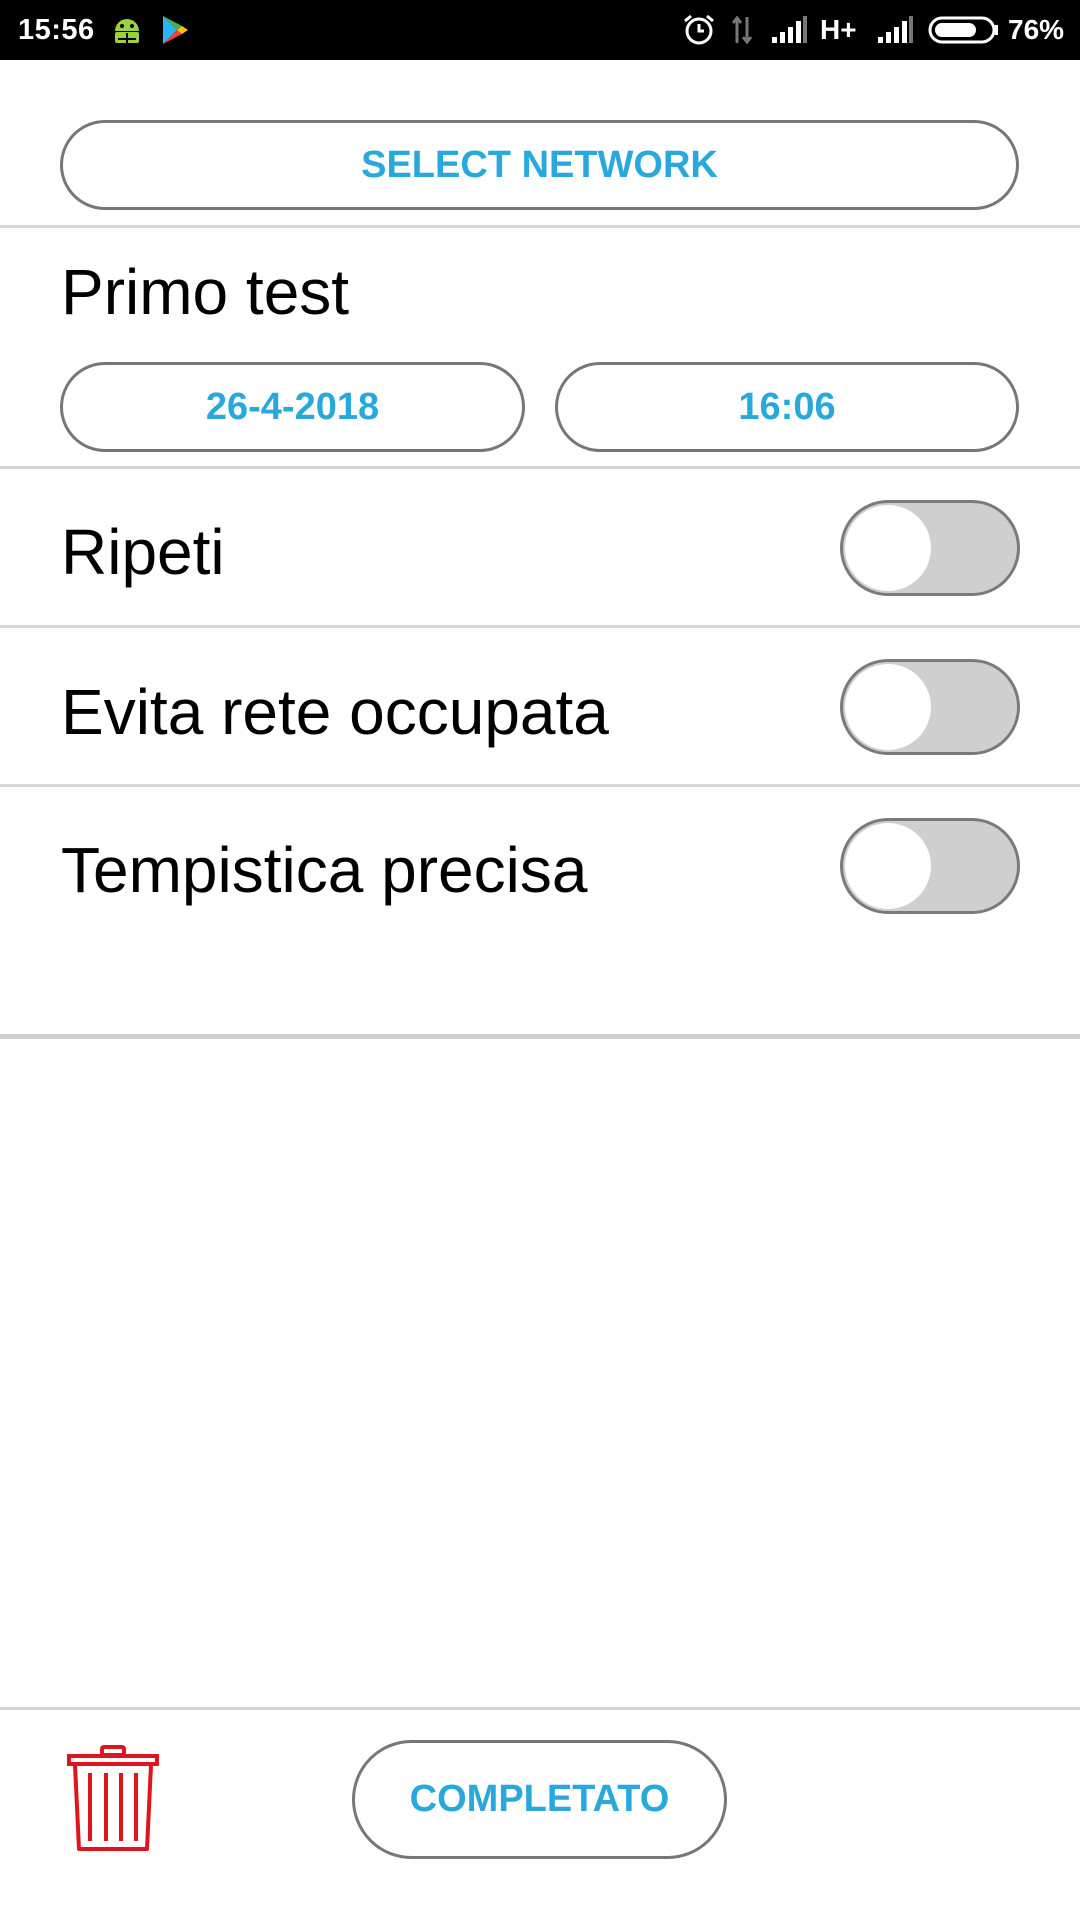 This screenshot has height=1920, width=1080. What do you see at coordinates (540, 1708) in the screenshot?
I see `footer-divider` at bounding box center [540, 1708].